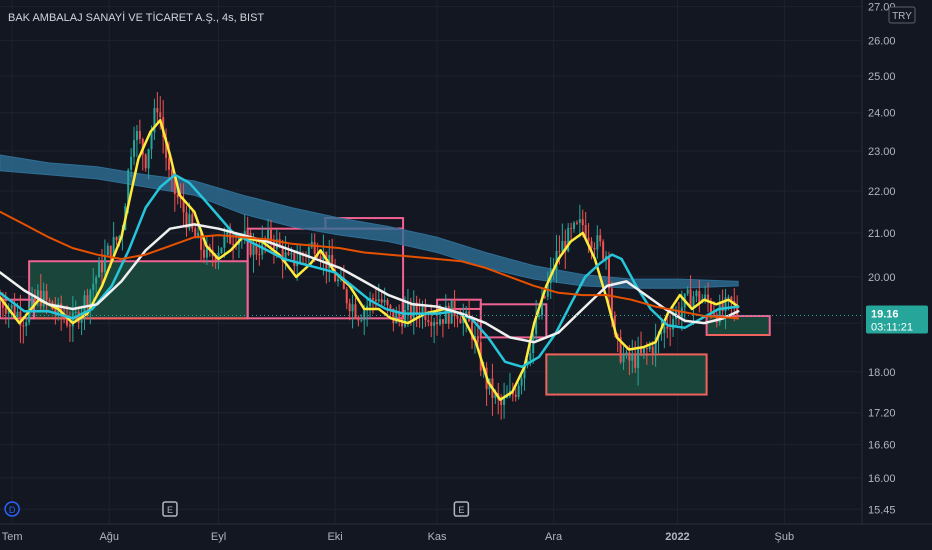 The image size is (932, 550). Describe the element at coordinates (12, 537) in the screenshot. I see `x-tick-label: Tem` at that location.